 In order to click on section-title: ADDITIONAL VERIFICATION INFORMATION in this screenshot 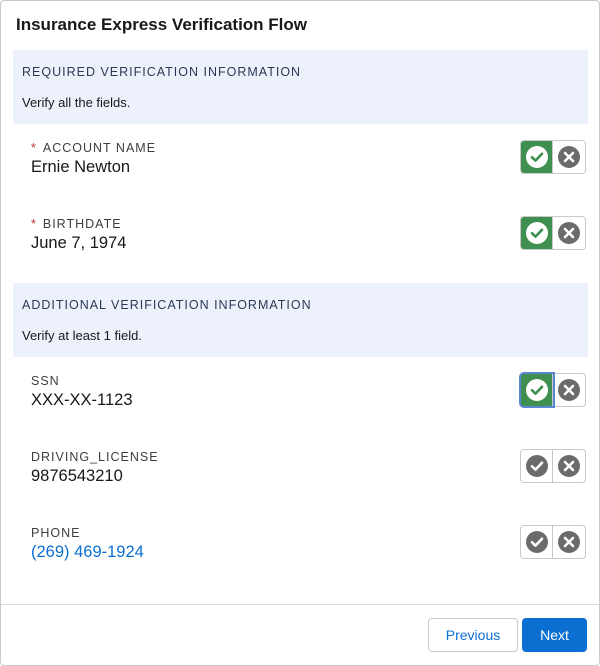, I will do `click(167, 305)`.